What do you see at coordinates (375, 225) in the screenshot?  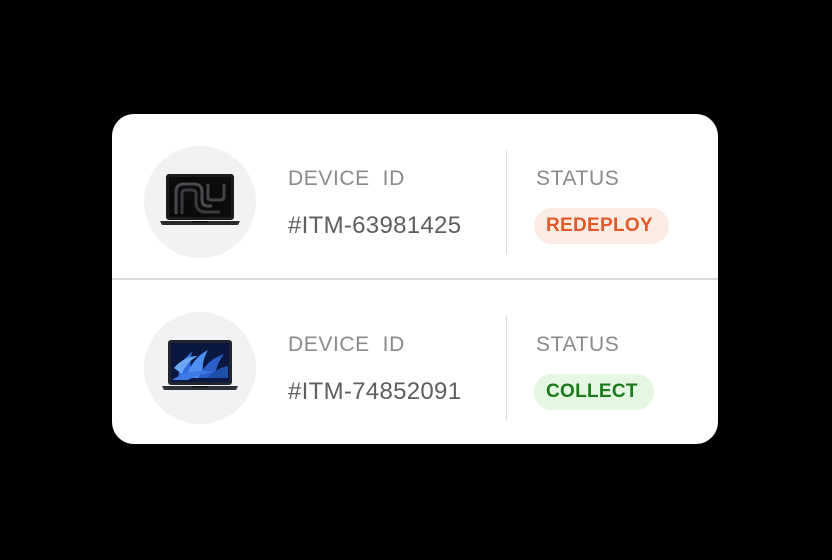 I see `device-id-value: #ITM-63981425` at bounding box center [375, 225].